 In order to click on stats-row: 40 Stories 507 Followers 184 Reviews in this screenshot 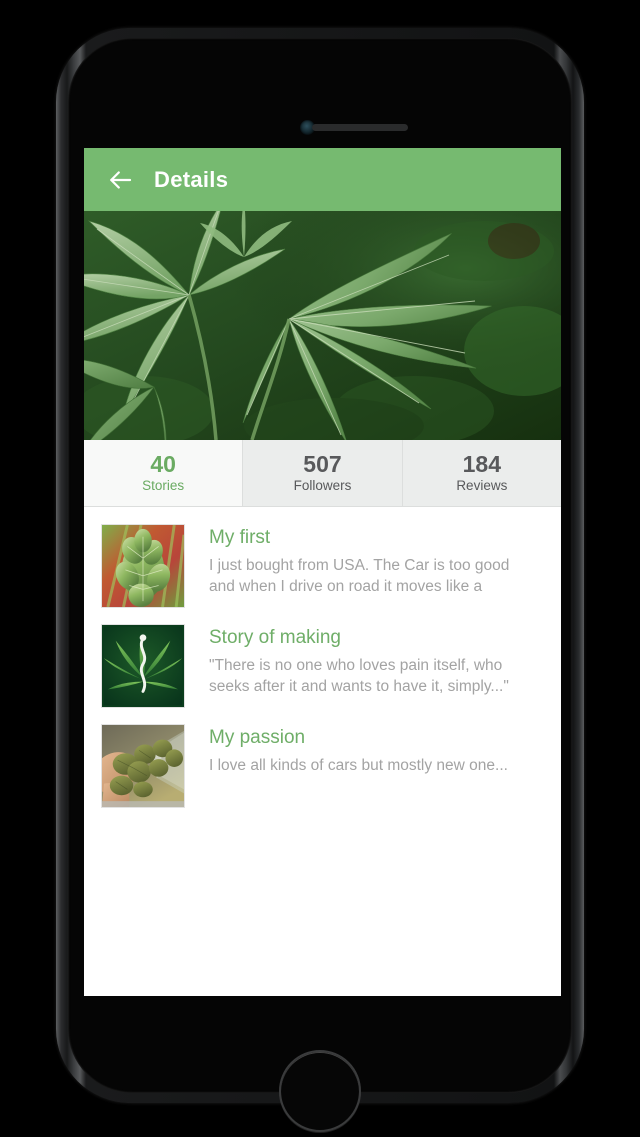, I will do `click(322, 473)`.